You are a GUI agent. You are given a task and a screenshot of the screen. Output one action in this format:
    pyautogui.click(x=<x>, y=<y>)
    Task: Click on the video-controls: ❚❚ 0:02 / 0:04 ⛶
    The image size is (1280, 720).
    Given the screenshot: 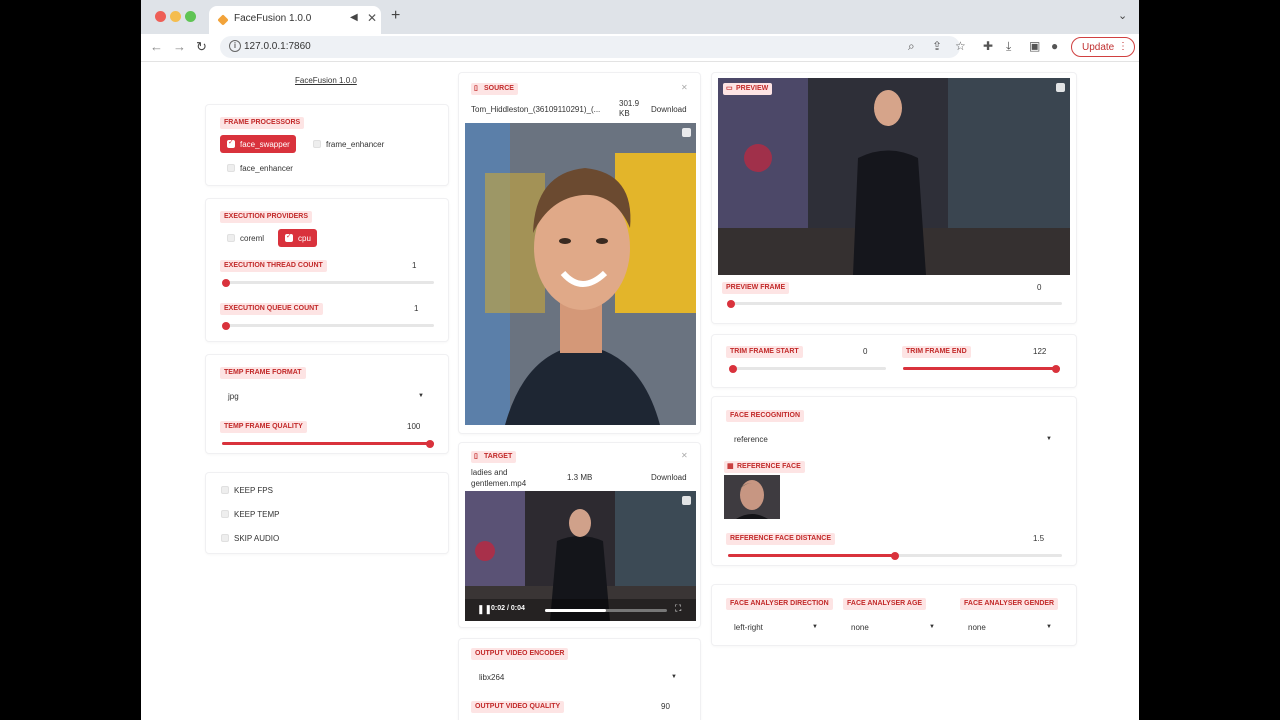 What is the action you would take?
    pyautogui.click(x=580, y=610)
    